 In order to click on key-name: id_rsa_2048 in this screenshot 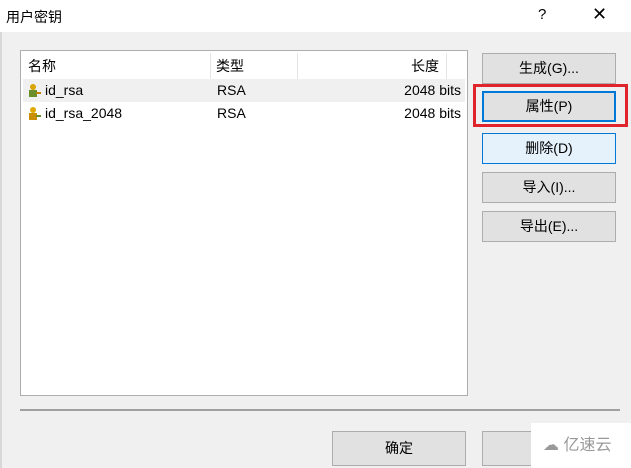, I will do `click(84, 113)`.